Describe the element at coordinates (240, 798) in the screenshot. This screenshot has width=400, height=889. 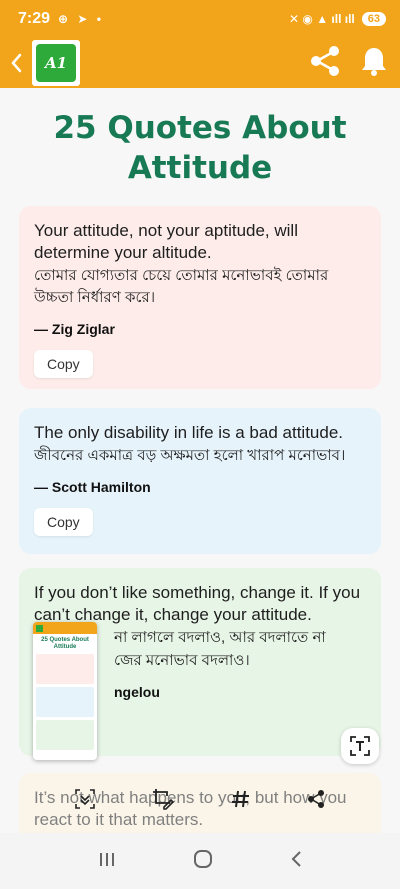
I see `hashtag-icon` at that location.